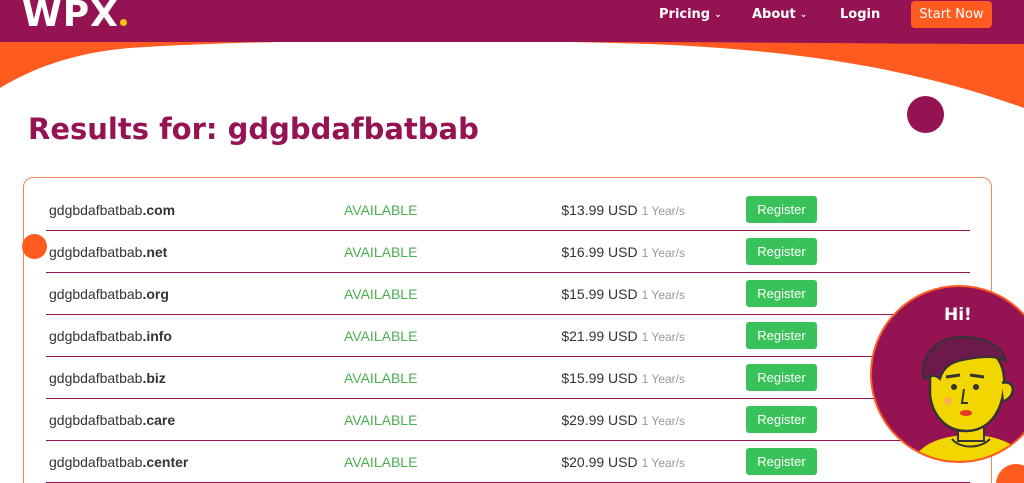  I want to click on domain-name: gdgbdafbatbab.care, so click(112, 420).